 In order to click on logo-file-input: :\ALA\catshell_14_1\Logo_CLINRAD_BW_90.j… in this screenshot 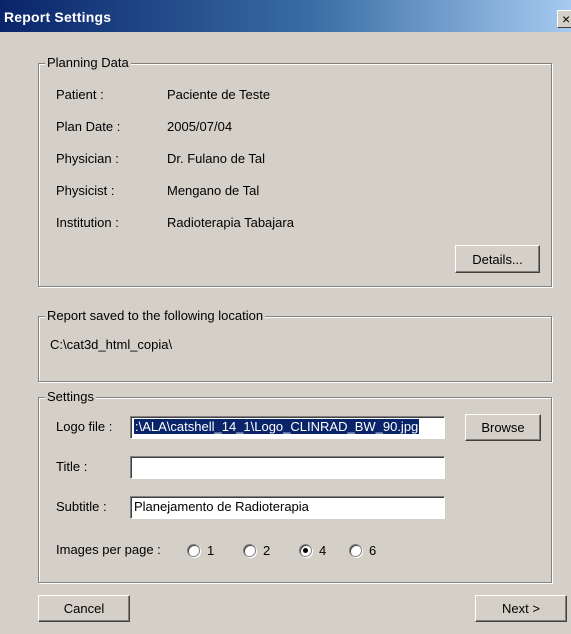, I will do `click(287, 427)`.